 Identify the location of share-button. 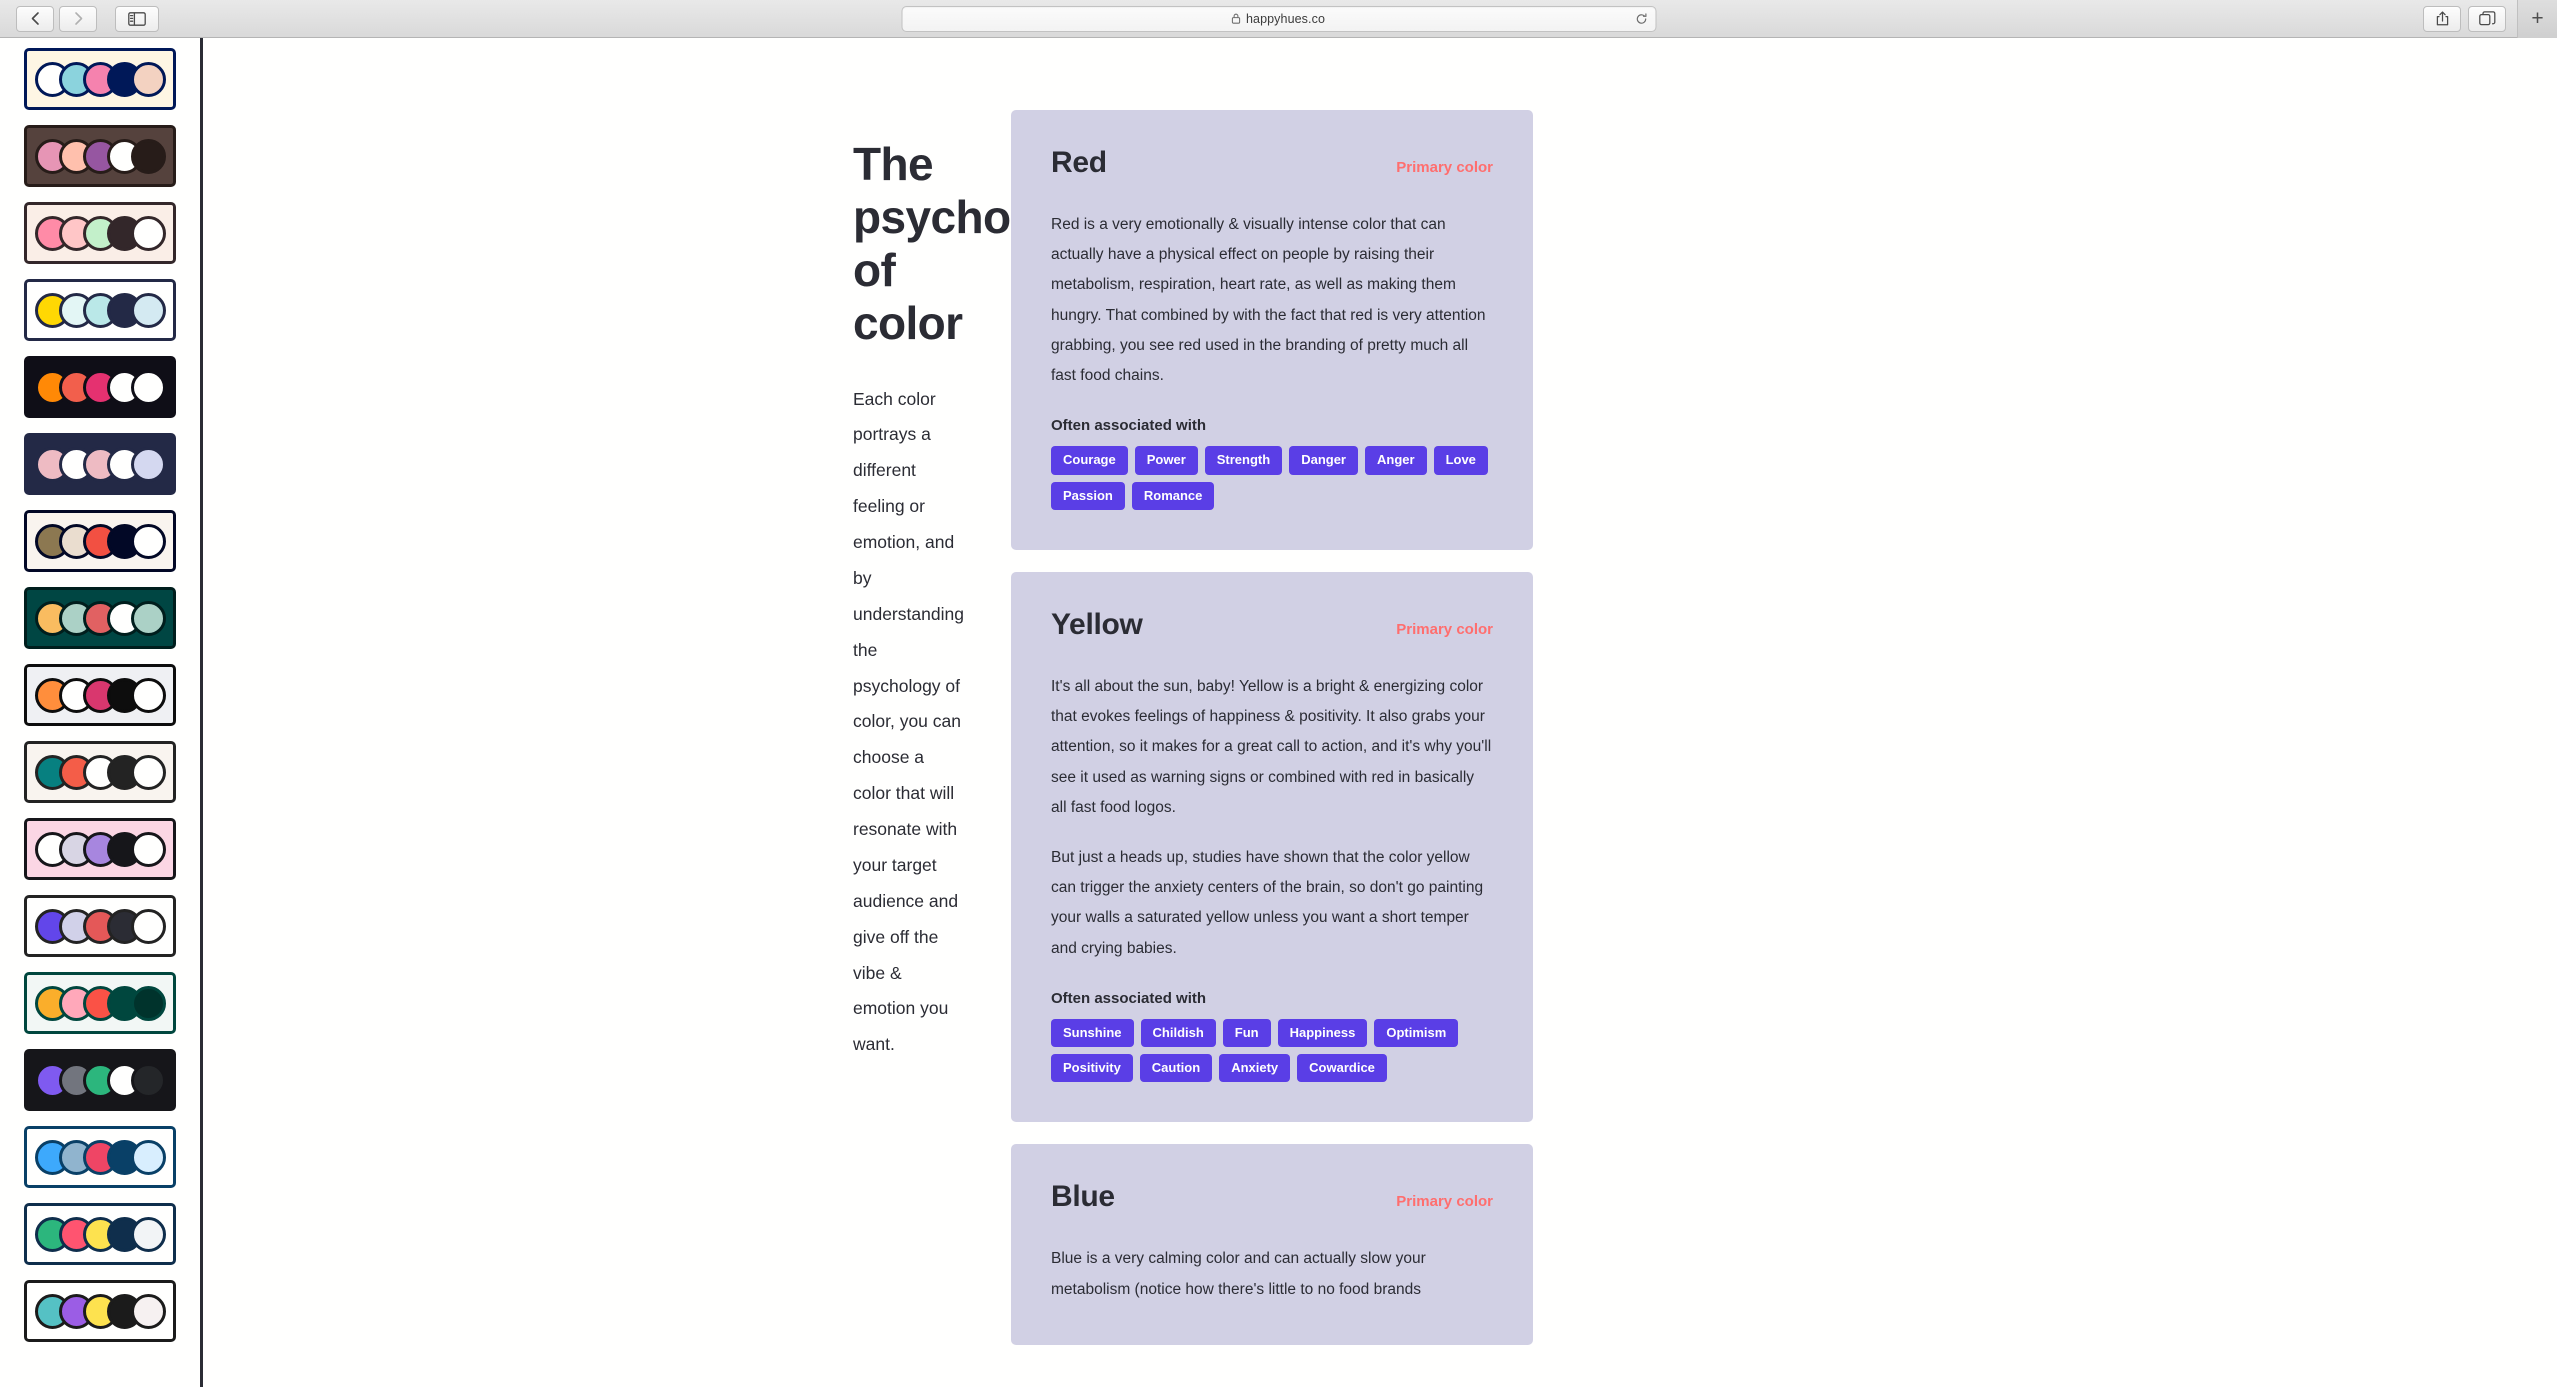
(2442, 18).